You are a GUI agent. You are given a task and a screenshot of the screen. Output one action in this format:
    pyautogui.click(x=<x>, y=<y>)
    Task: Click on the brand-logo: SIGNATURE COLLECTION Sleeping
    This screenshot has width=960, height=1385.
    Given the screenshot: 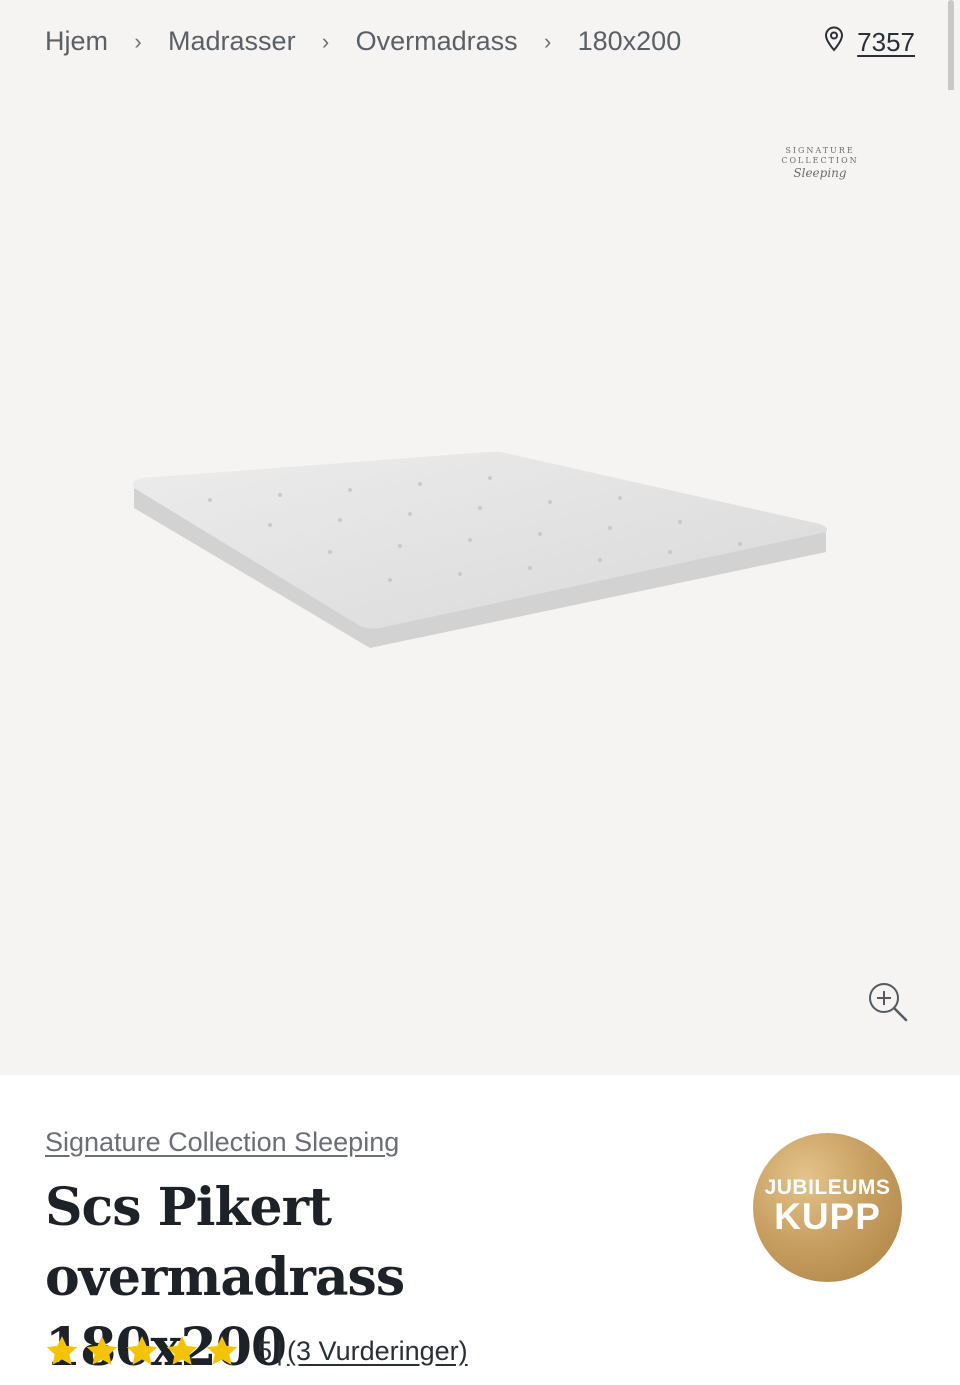 What is the action you would take?
    pyautogui.click(x=820, y=163)
    